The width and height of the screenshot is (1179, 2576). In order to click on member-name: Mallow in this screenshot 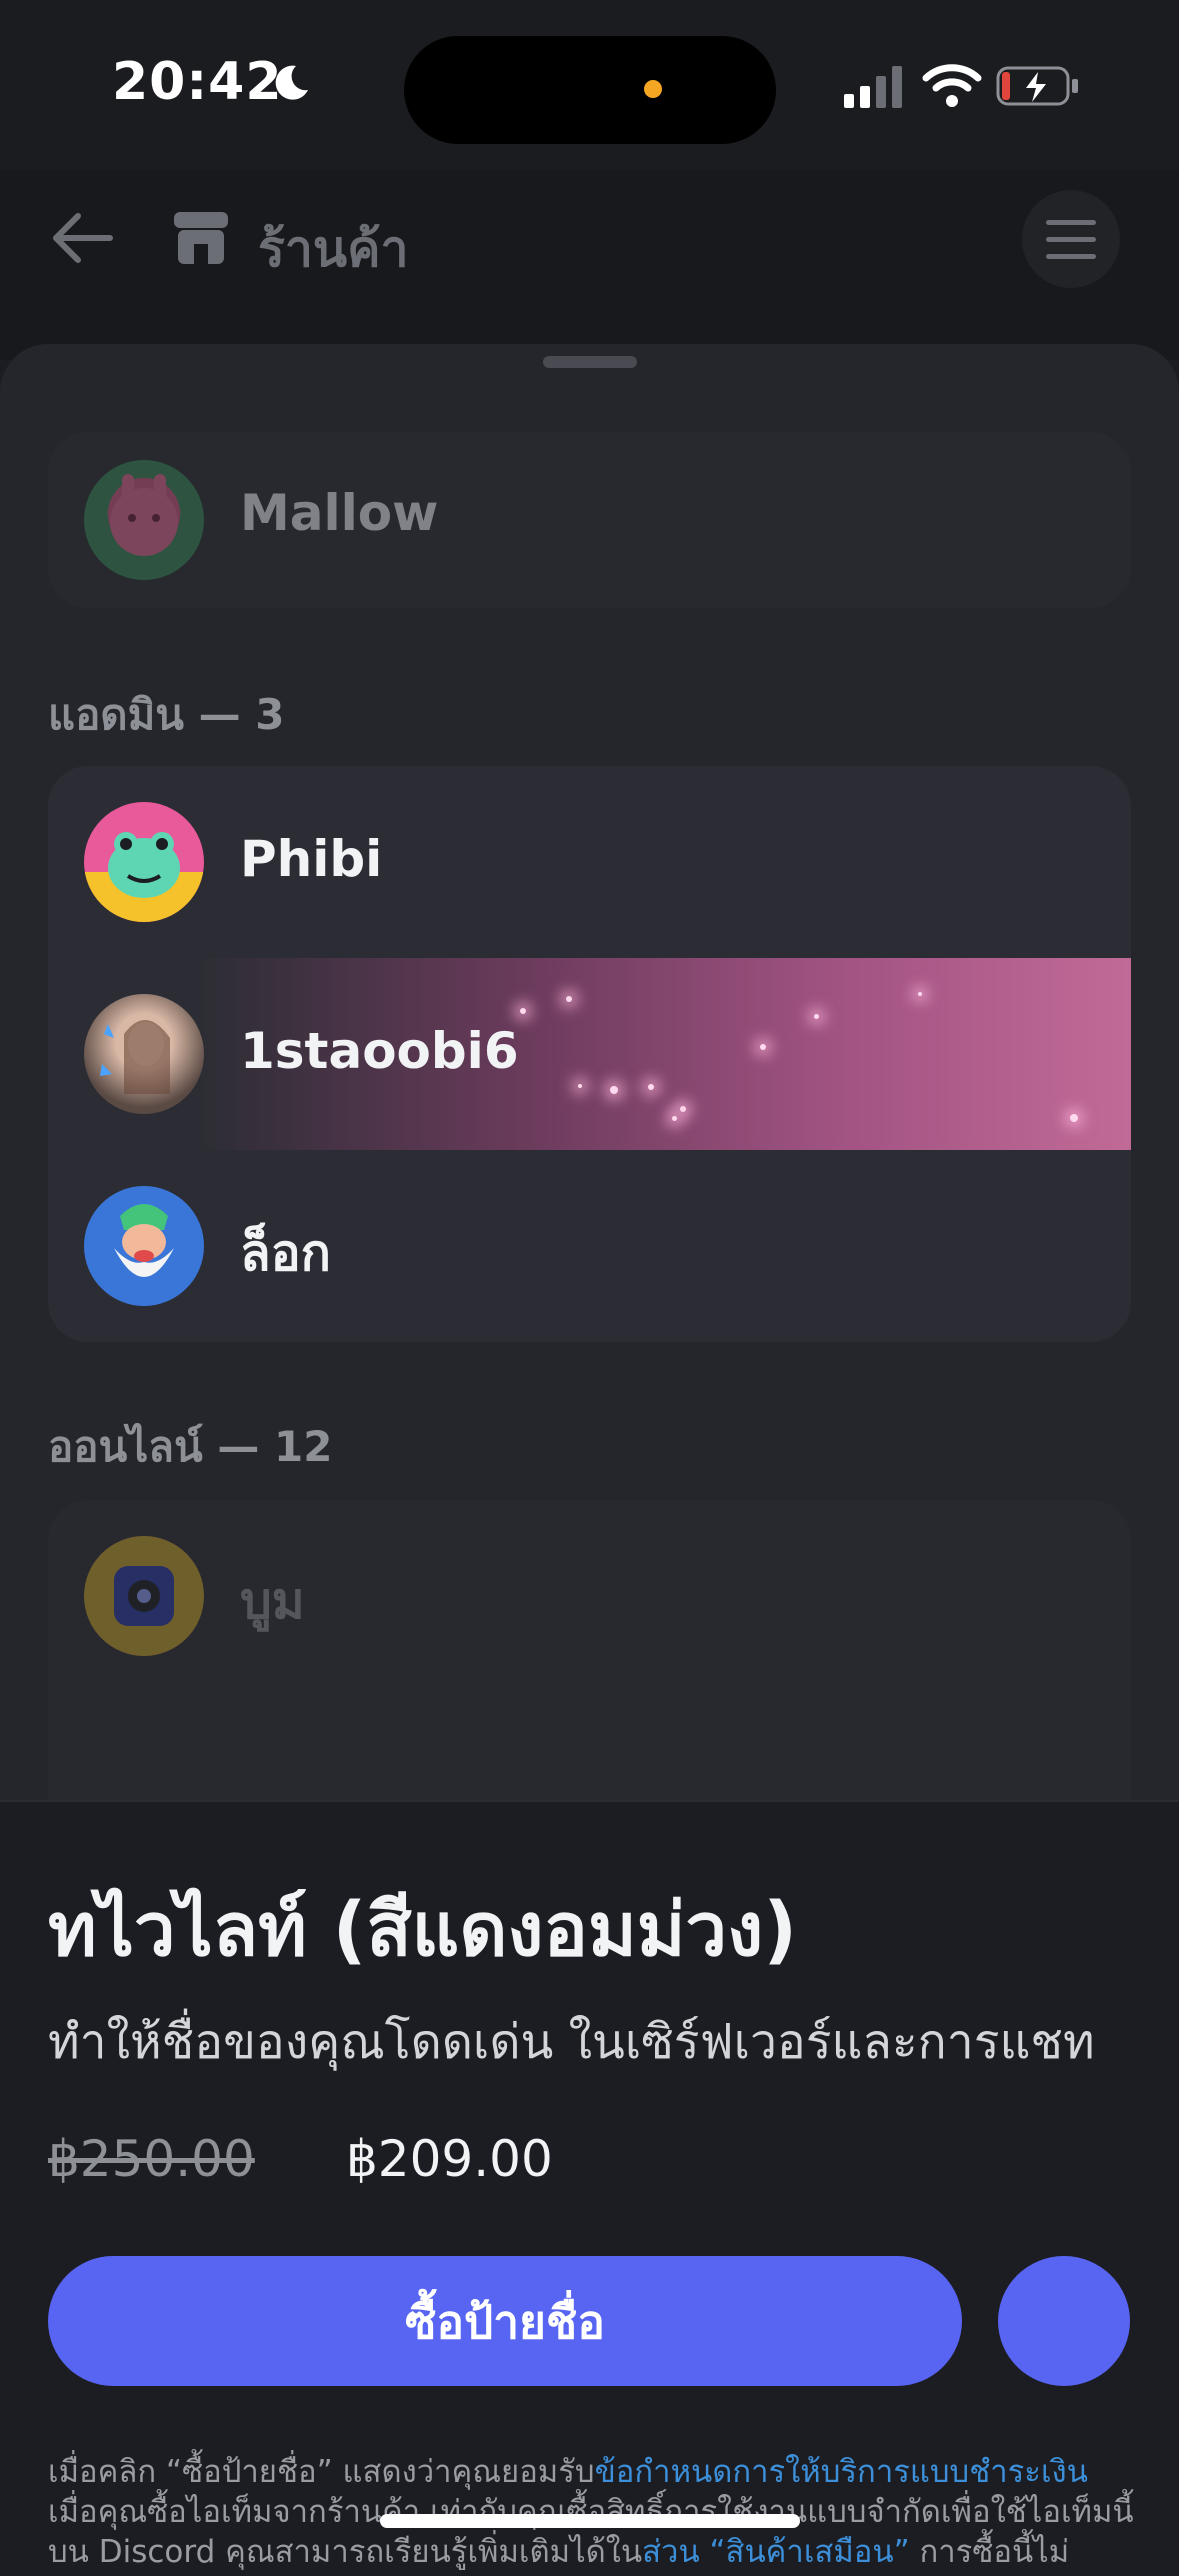, I will do `click(339, 513)`.